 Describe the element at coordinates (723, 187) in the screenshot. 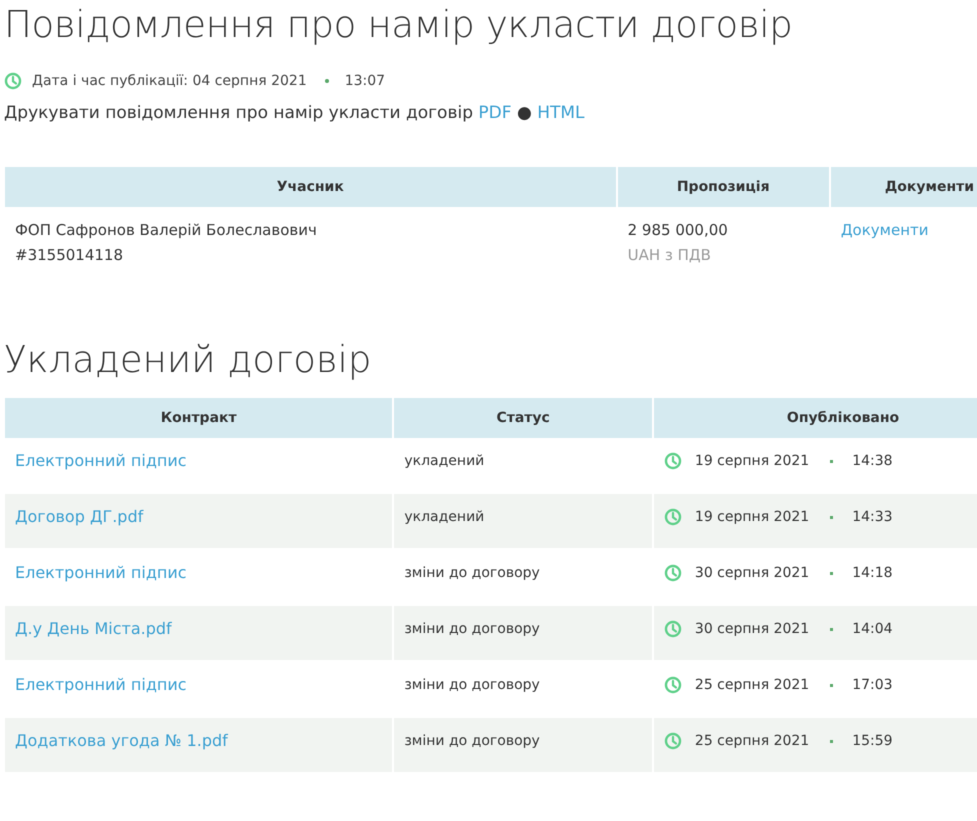

I see `column-header: Пропозиція` at that location.